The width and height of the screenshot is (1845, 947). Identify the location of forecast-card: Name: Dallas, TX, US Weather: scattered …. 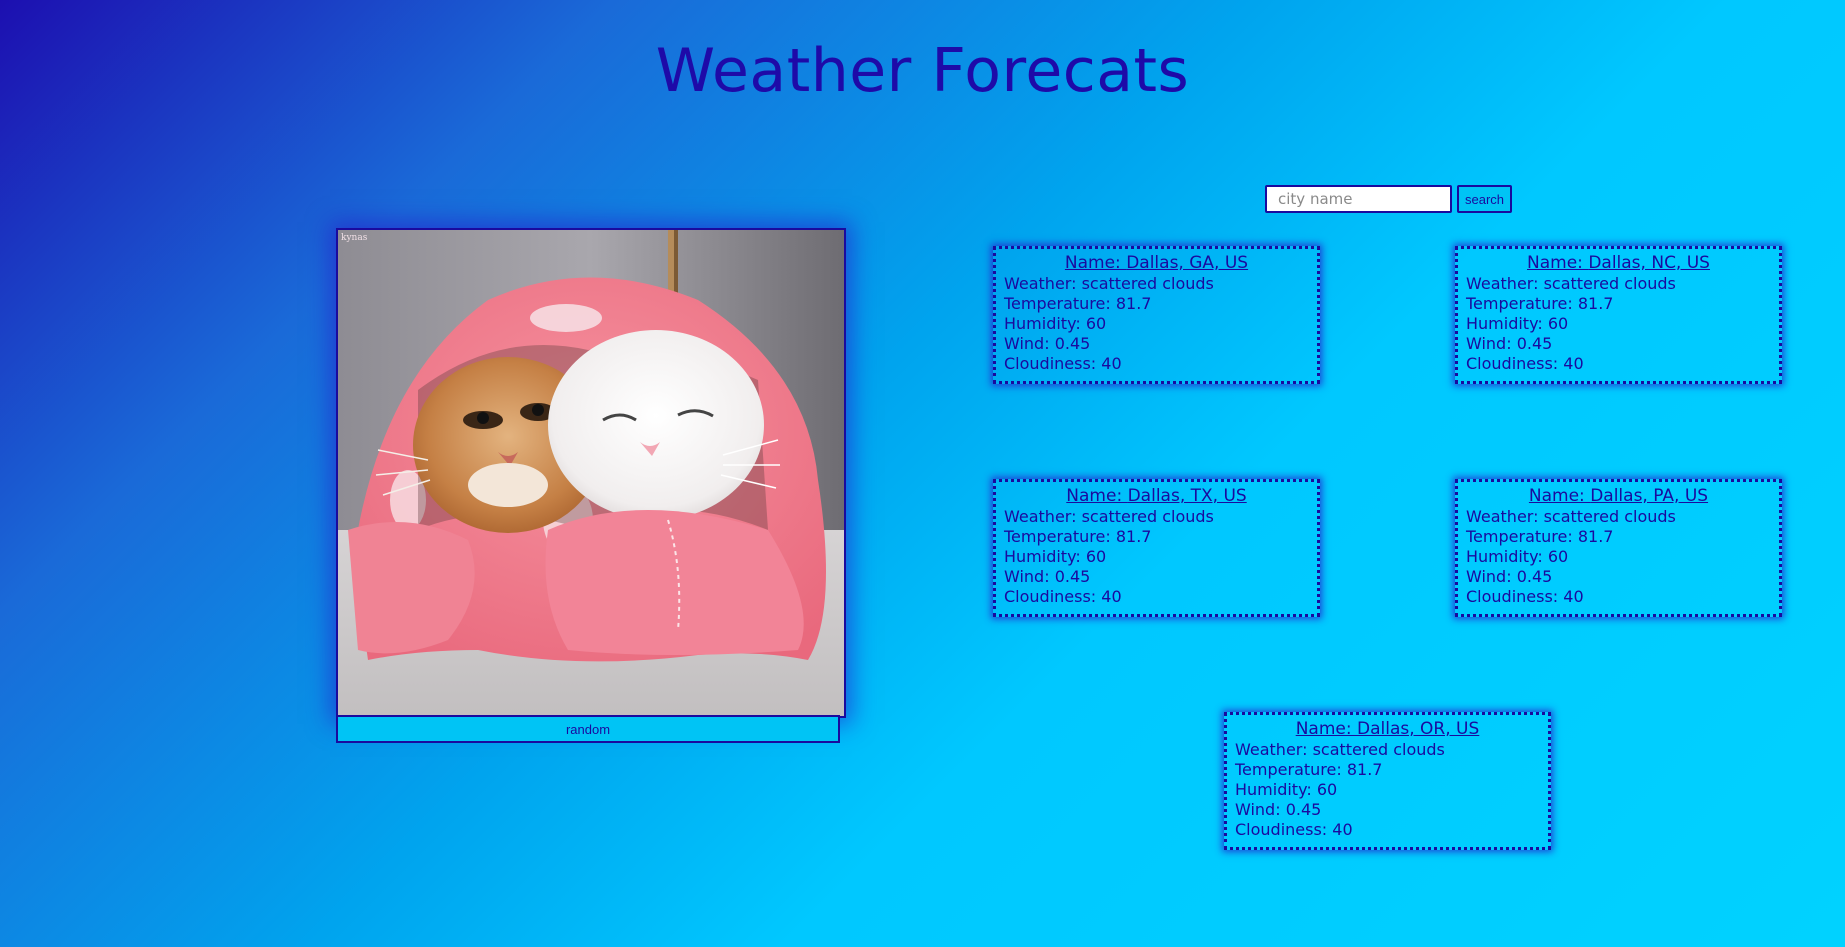
(1156, 548).